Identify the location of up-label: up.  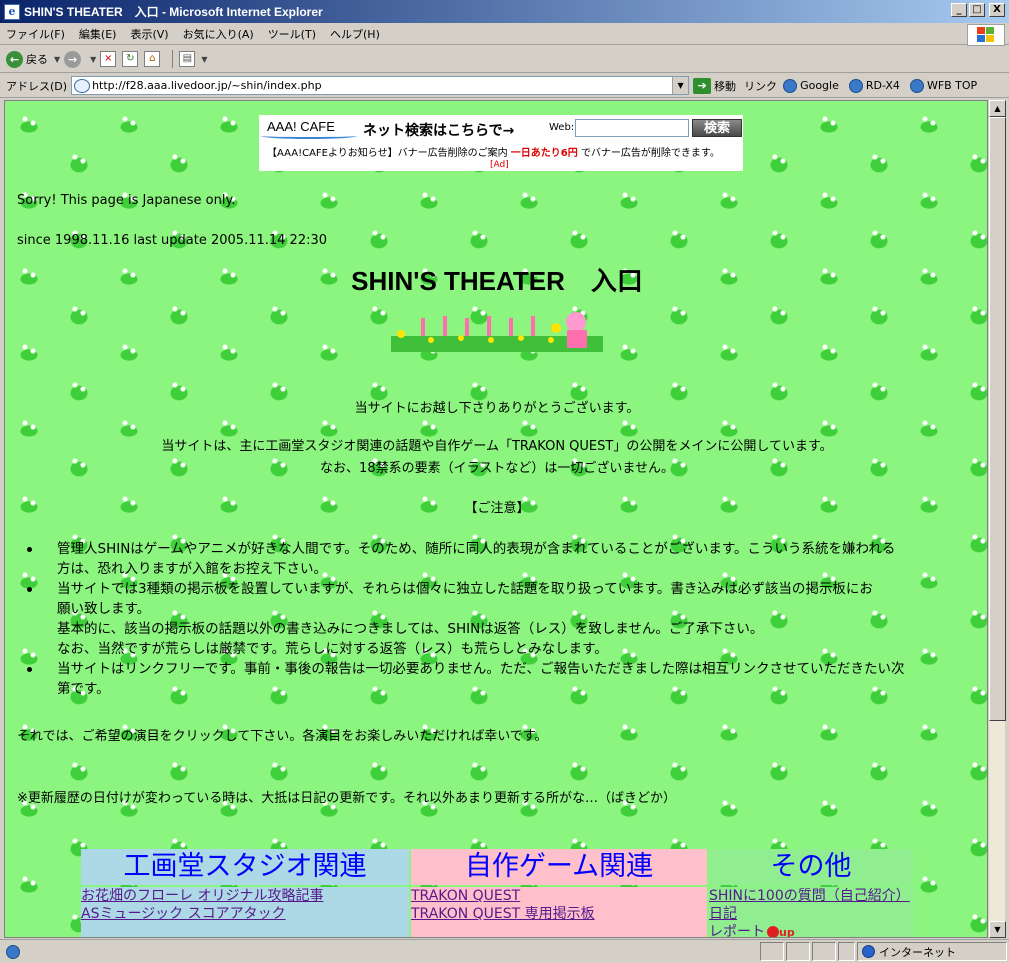
(787, 932).